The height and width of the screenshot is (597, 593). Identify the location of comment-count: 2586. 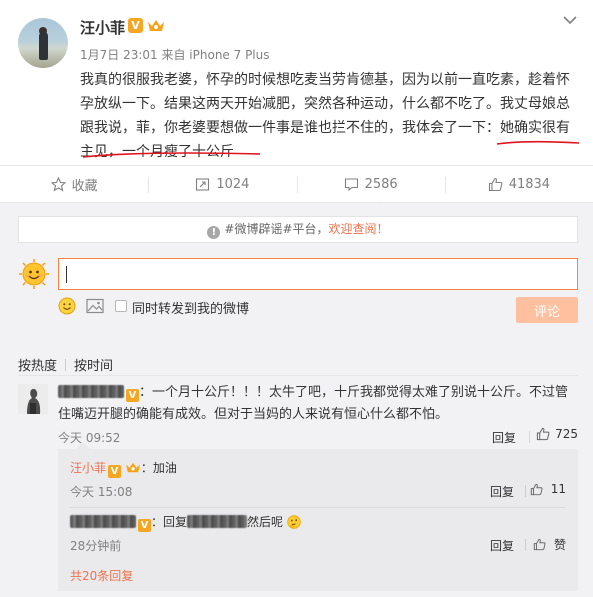
(381, 184).